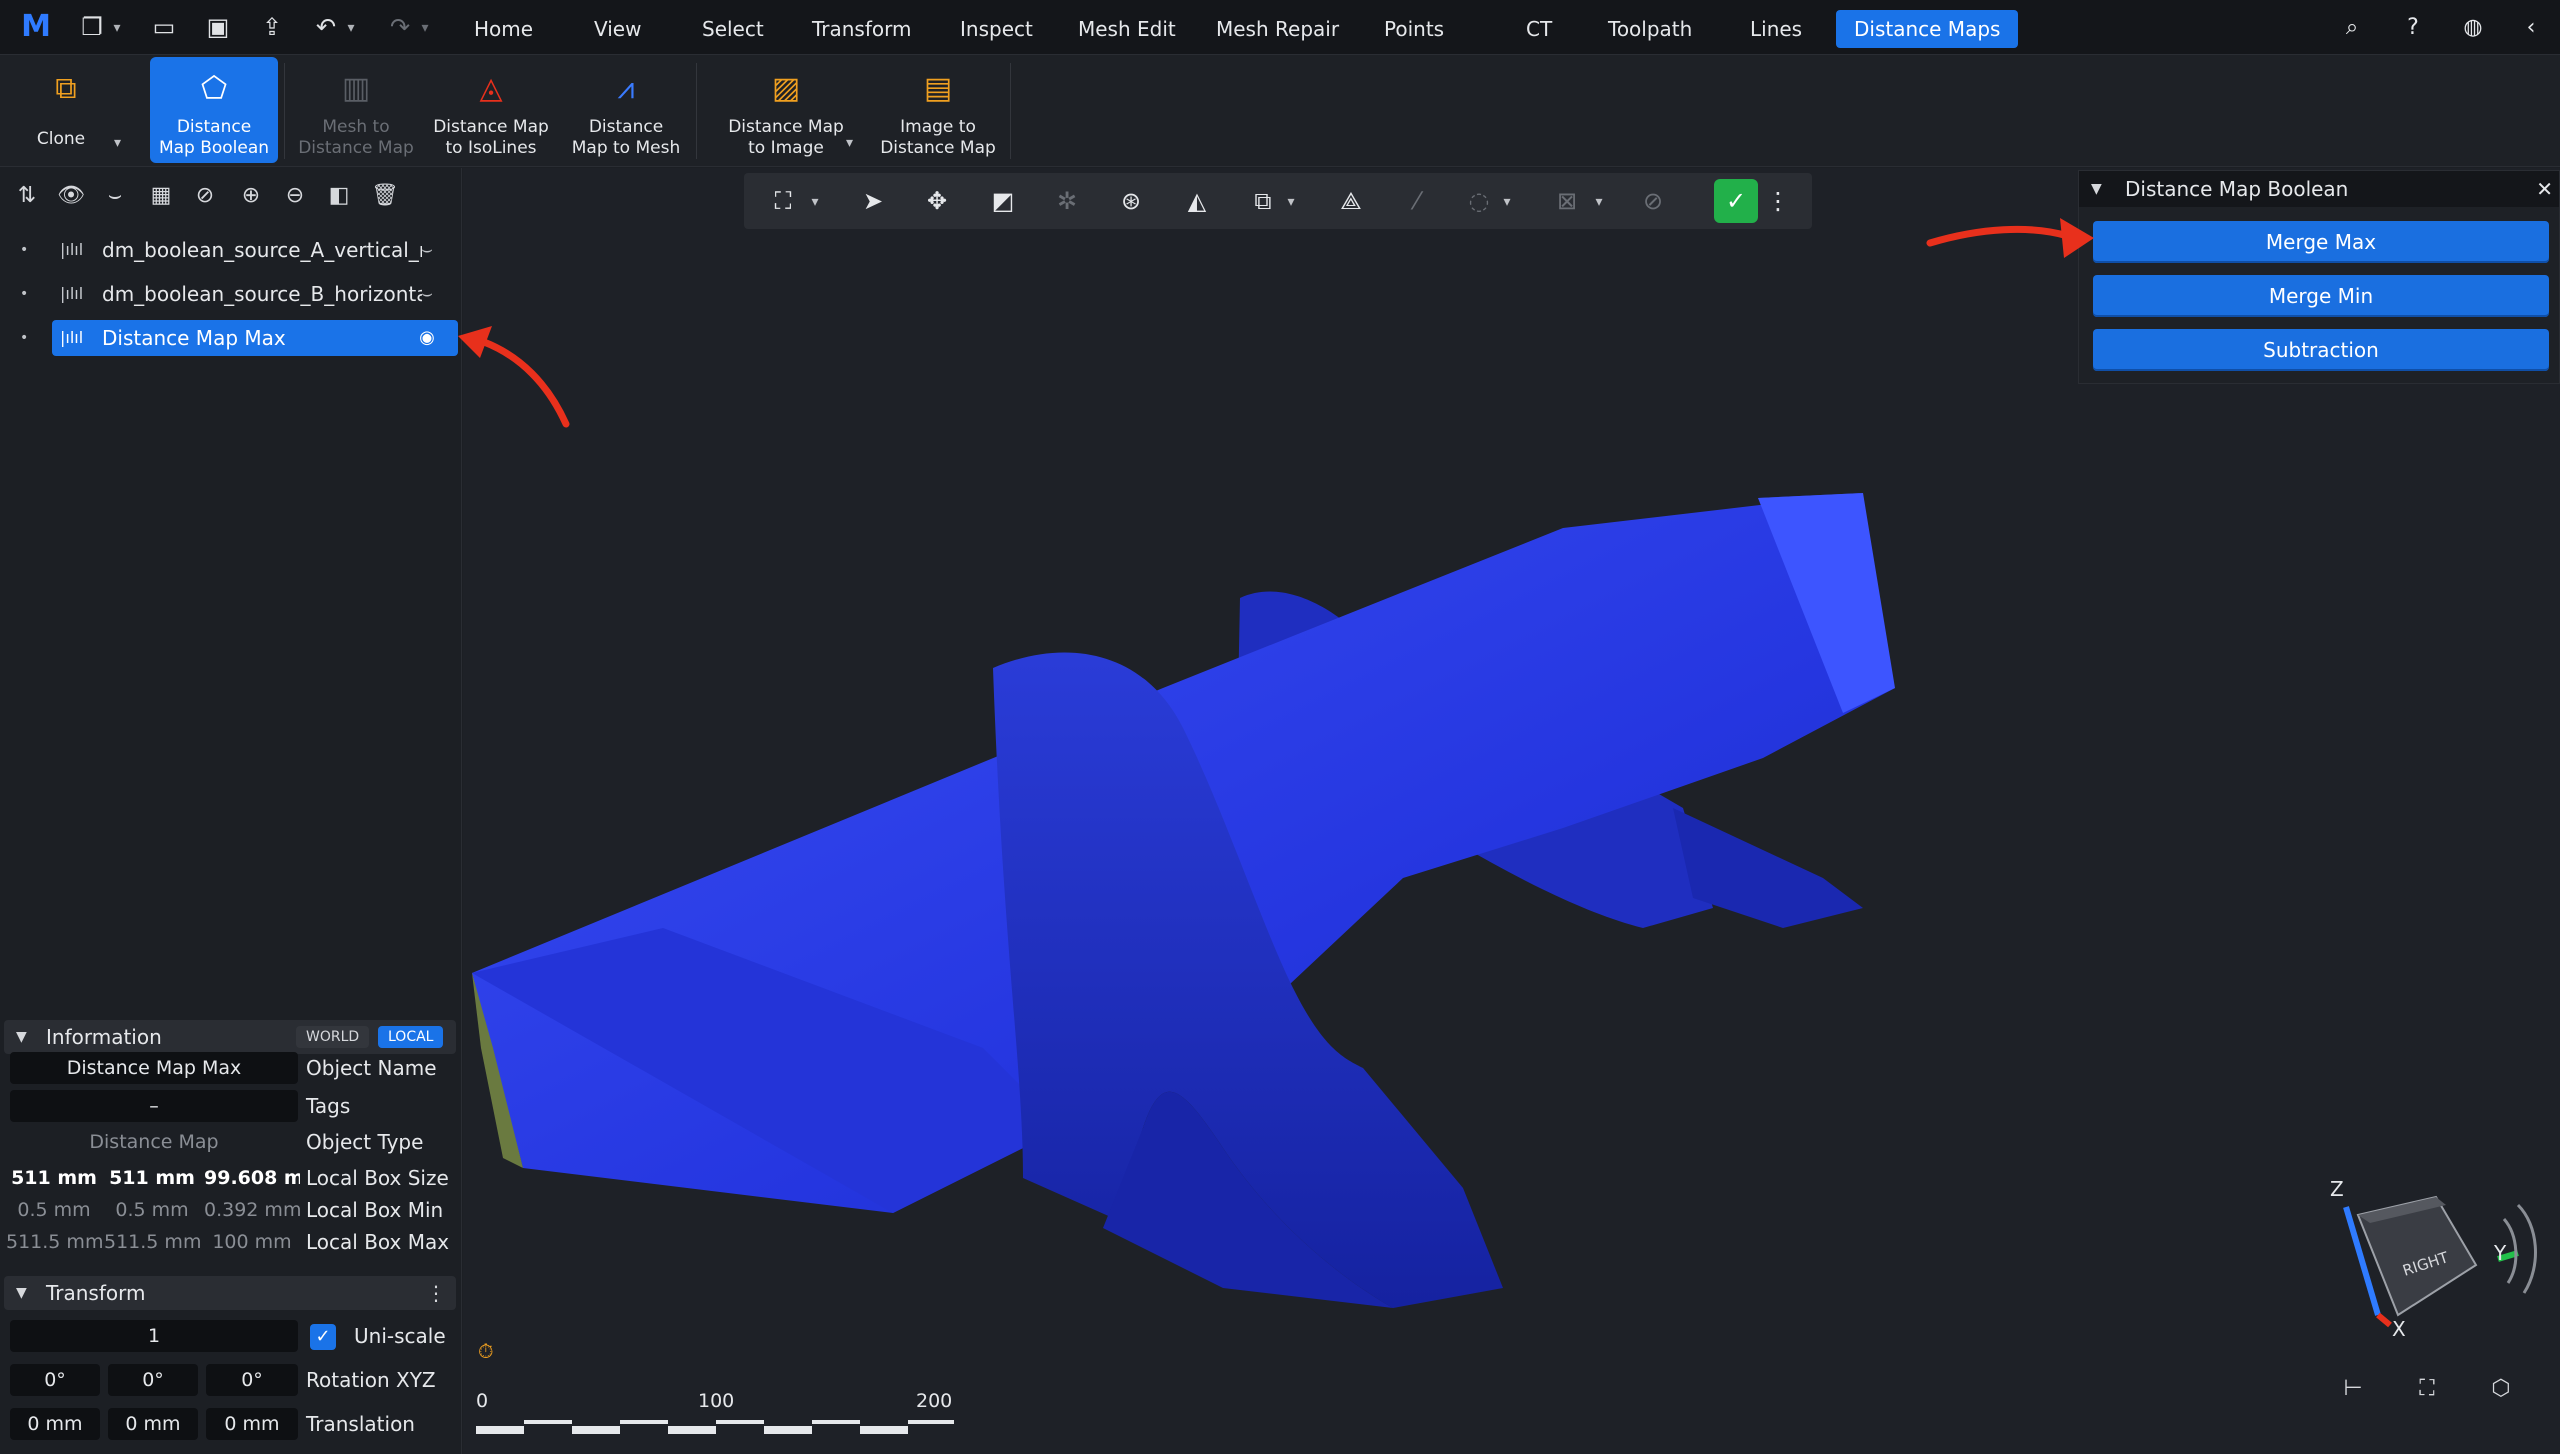 Image resolution: width=2560 pixels, height=1454 pixels. What do you see at coordinates (252, 1380) in the screenshot?
I see `rotation-z-input: 0°` at bounding box center [252, 1380].